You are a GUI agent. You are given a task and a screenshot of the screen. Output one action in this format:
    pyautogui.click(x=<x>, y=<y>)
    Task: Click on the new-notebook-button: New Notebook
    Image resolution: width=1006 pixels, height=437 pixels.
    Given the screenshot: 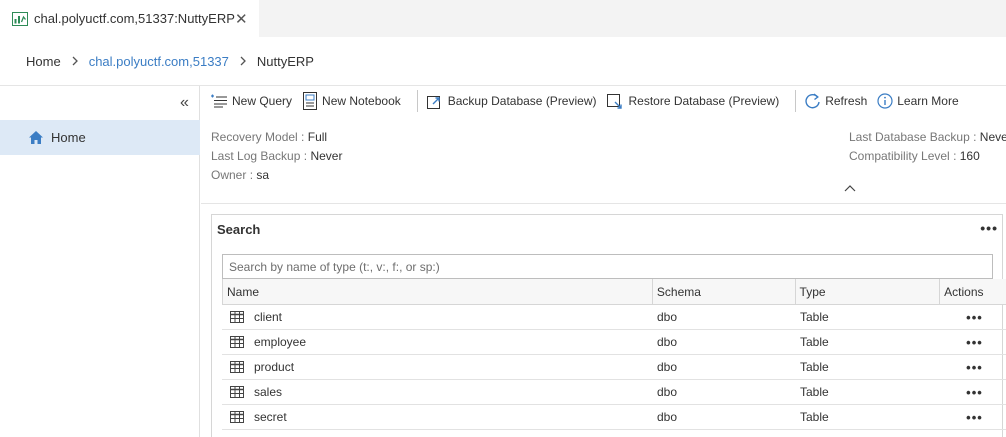 What is the action you would take?
    pyautogui.click(x=351, y=101)
    